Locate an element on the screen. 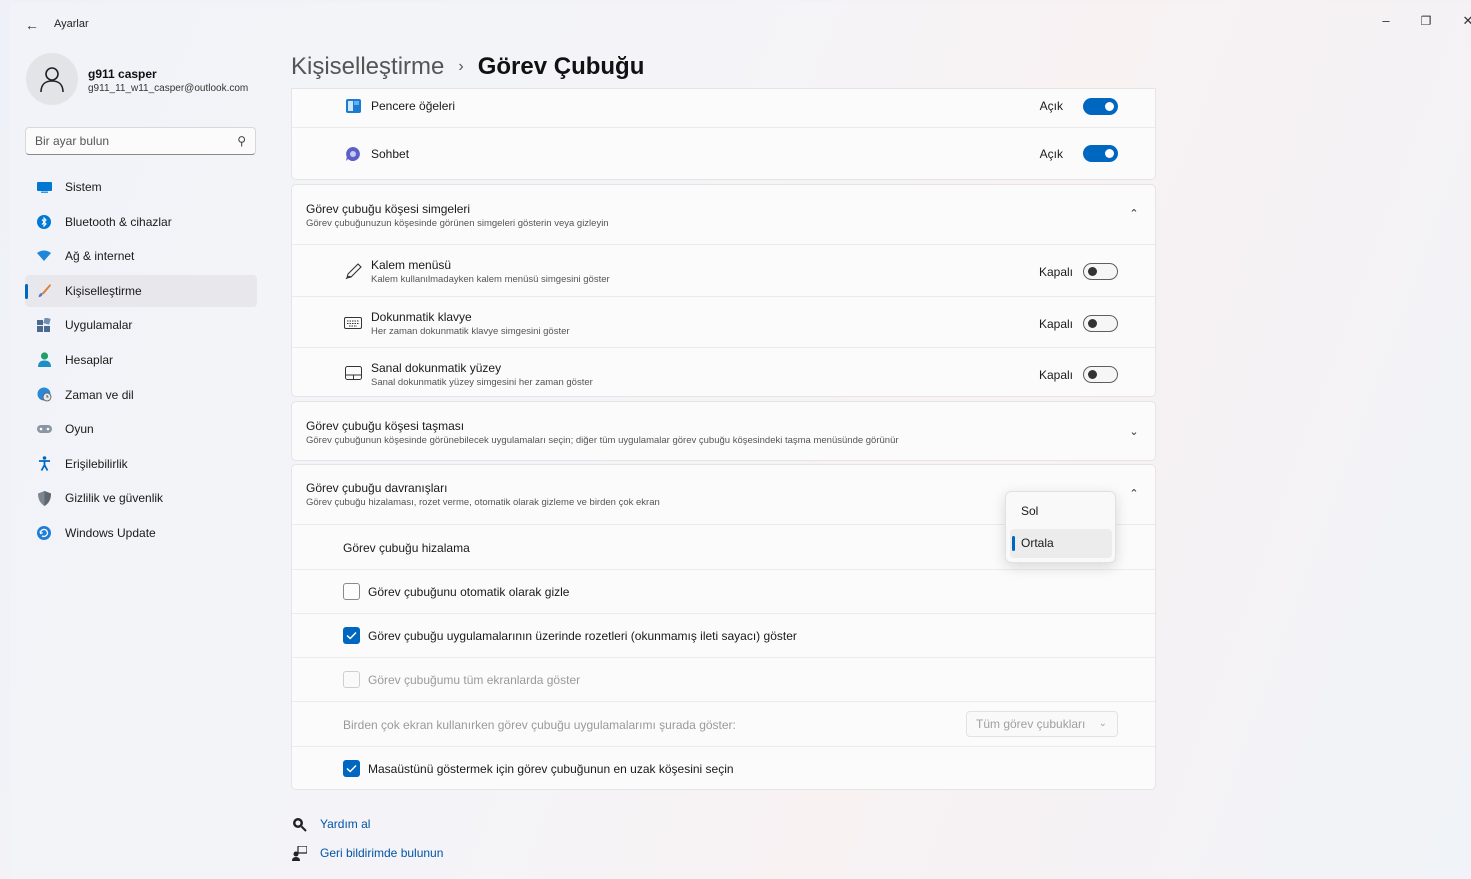  gamepad-icon is located at coordinates (44, 429).